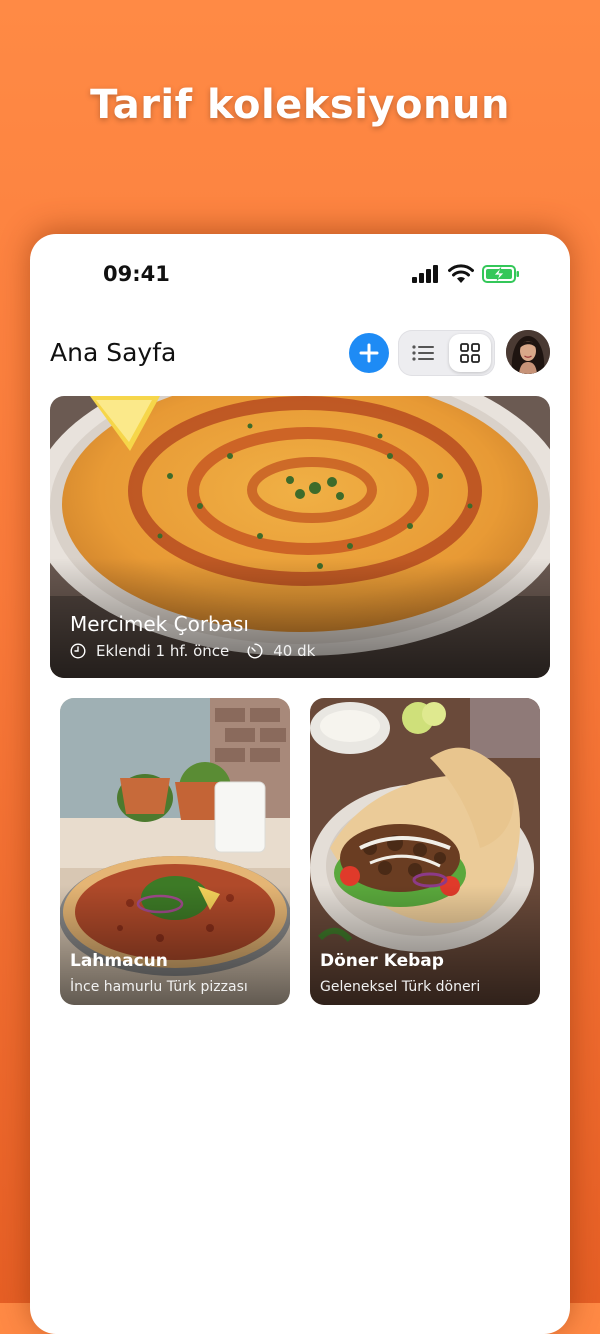 Image resolution: width=600 pixels, height=1334 pixels. Describe the element at coordinates (175, 851) in the screenshot. I see `recipe-card-lahmacun: Lahmacun İnce hamurlu Türk pizzası` at that location.